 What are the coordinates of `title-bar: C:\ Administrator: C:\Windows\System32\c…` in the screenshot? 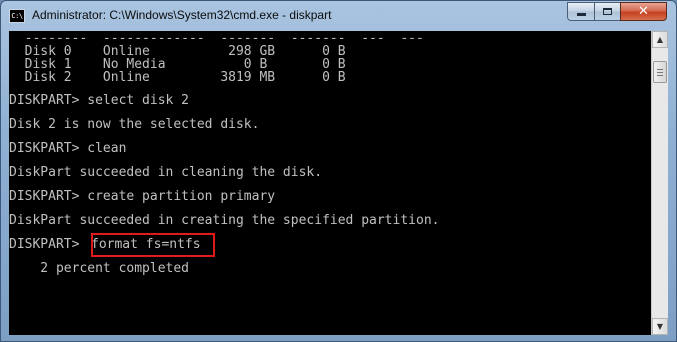 It's located at (338, 16).